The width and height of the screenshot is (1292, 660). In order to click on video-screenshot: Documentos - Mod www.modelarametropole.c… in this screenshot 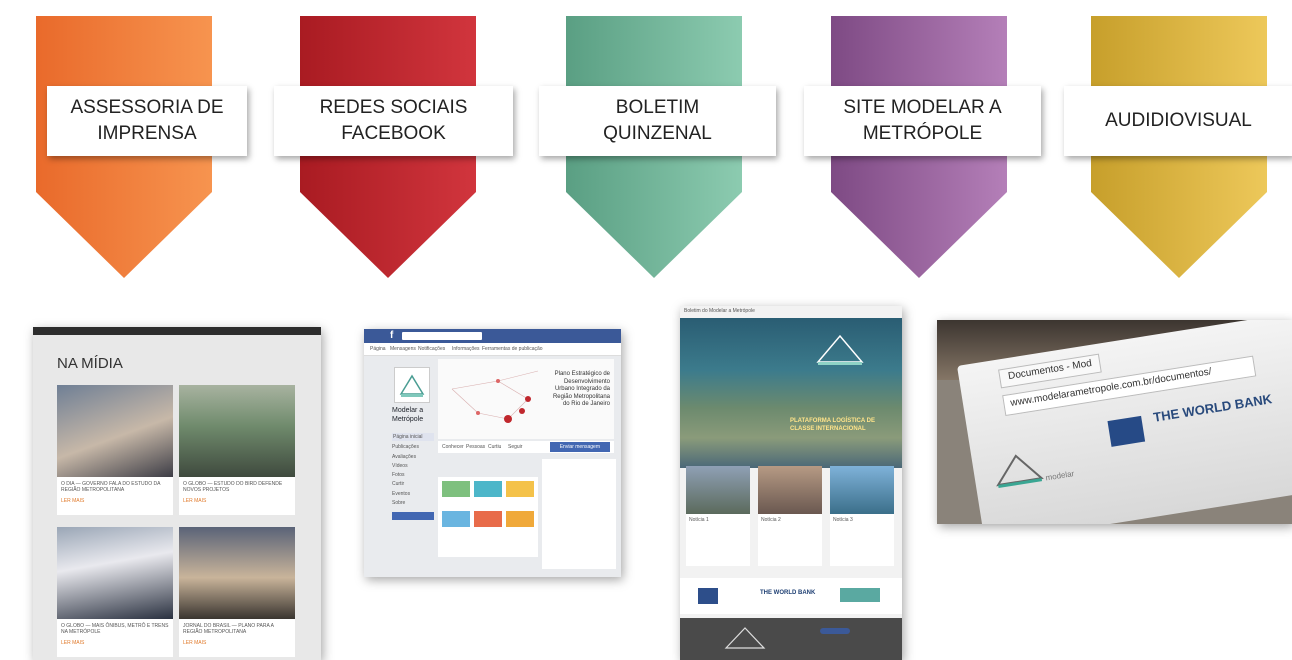, I will do `click(1114, 422)`.